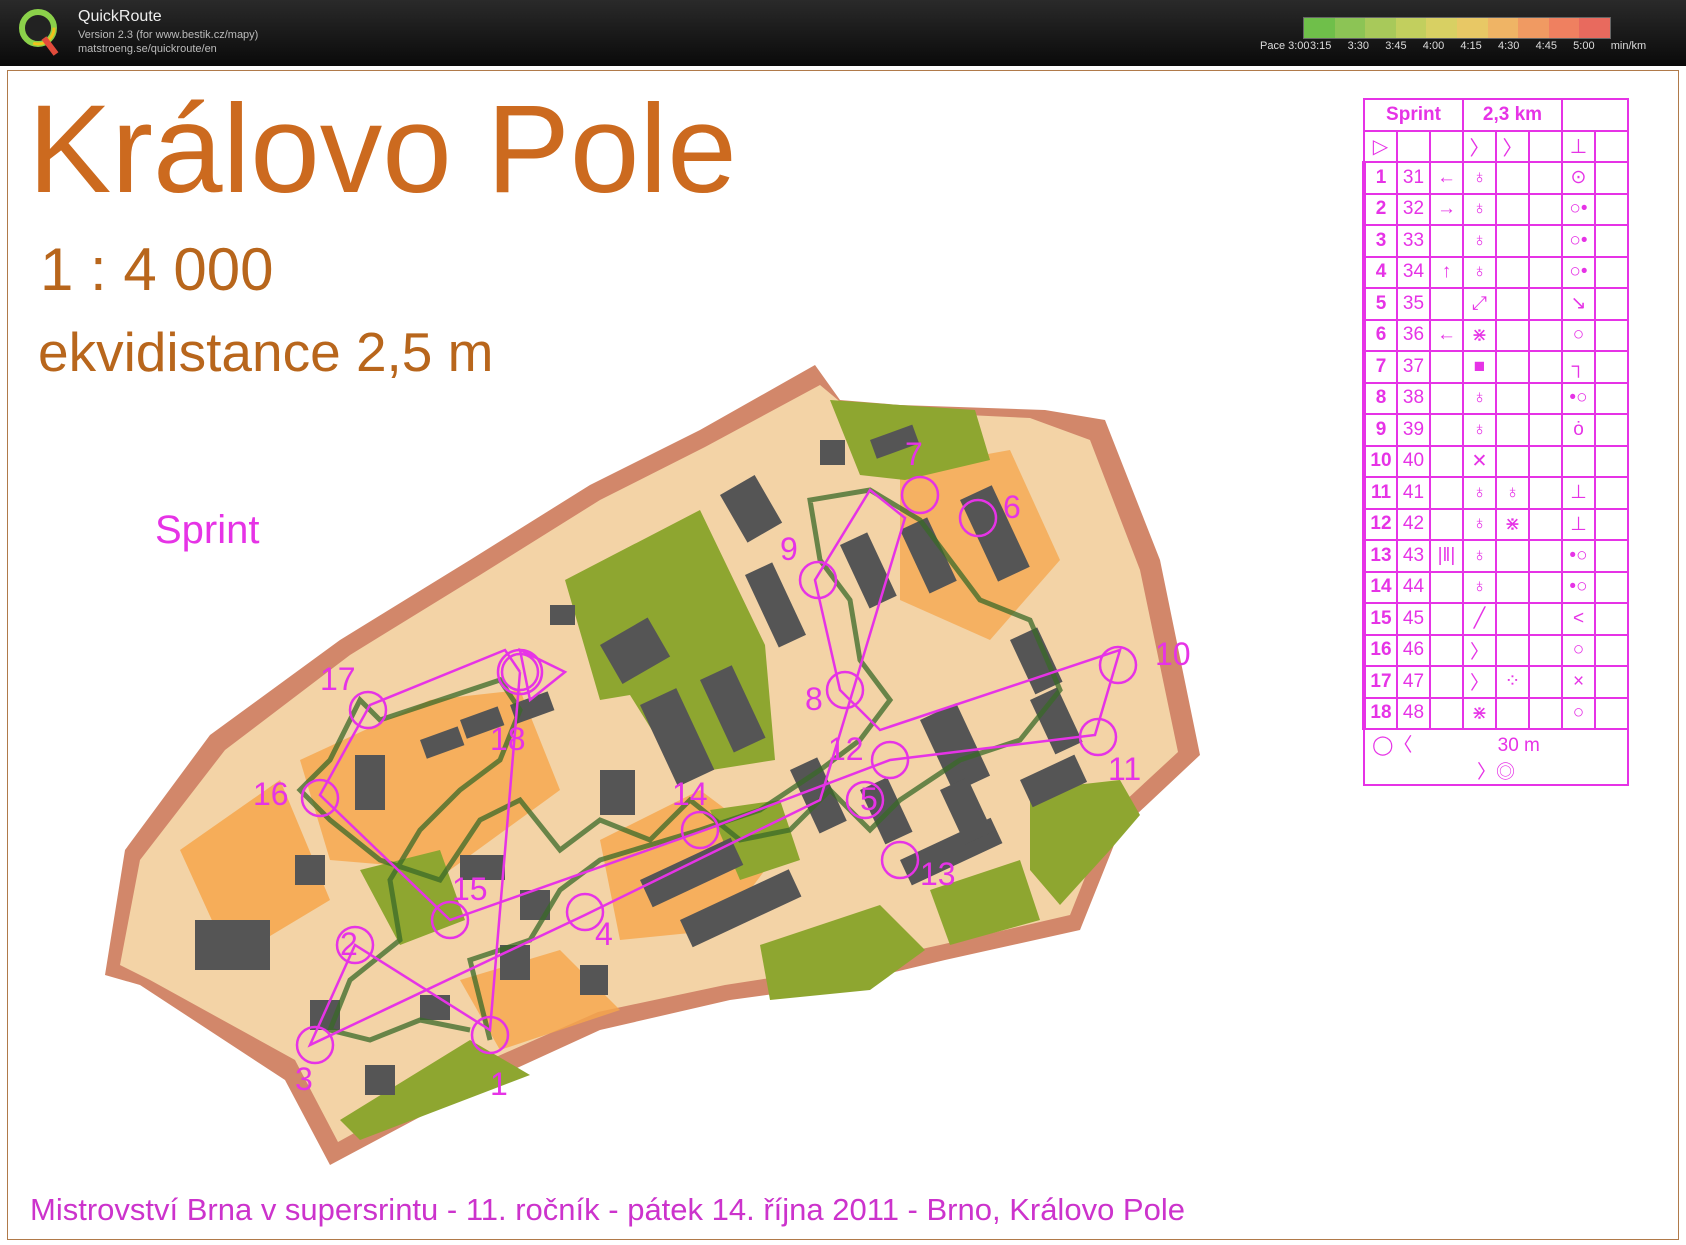  What do you see at coordinates (271, 794) in the screenshot?
I see `control-number: 16` at bounding box center [271, 794].